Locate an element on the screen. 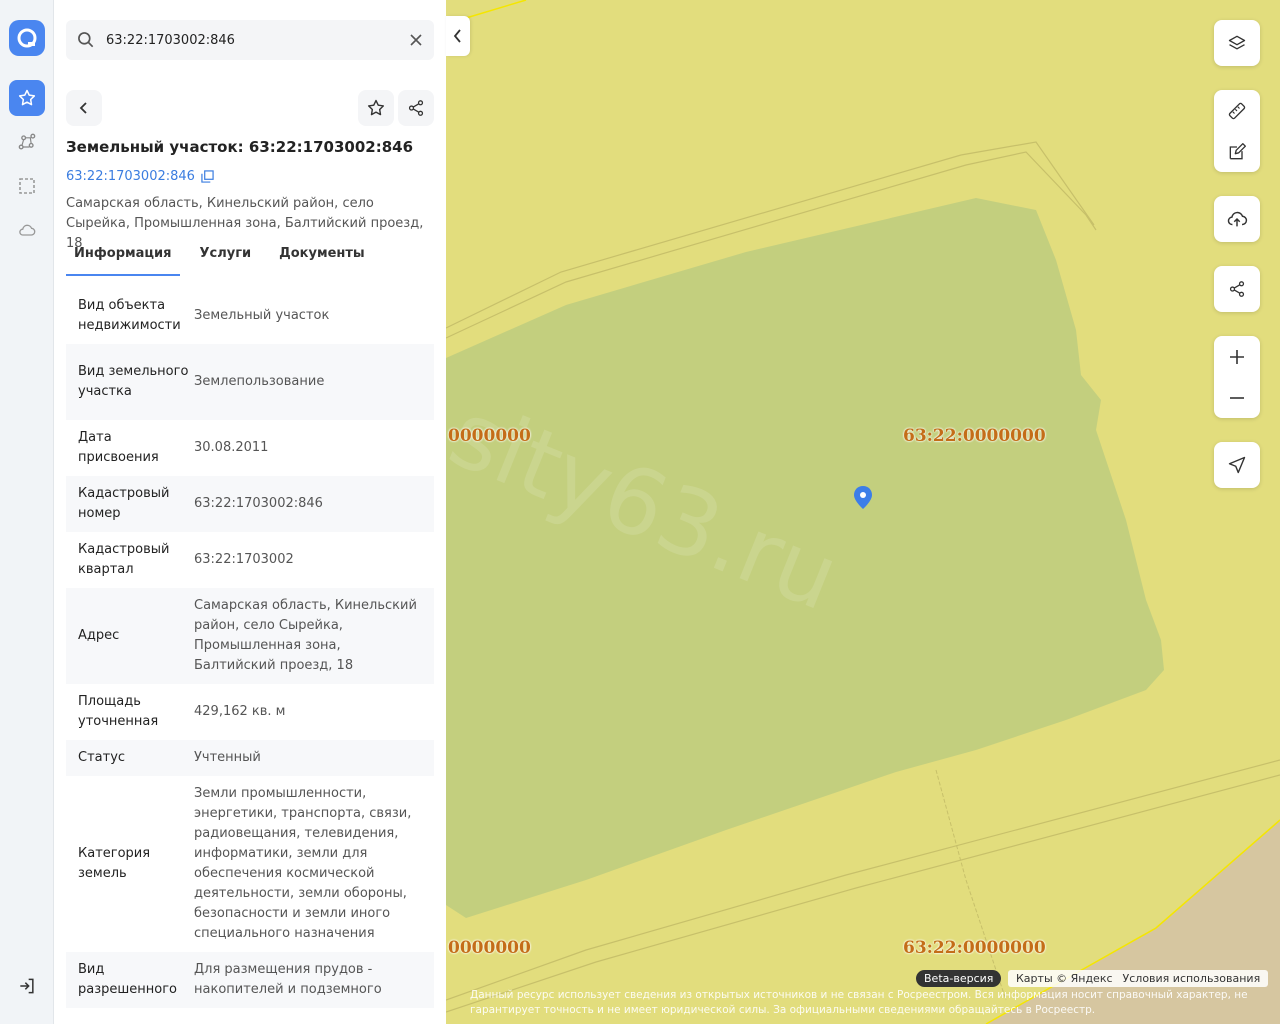 Image resolution: width=1280 pixels, height=1024 pixels. table-row: Площадь уточненная 429,162 кв. м is located at coordinates (250, 712).